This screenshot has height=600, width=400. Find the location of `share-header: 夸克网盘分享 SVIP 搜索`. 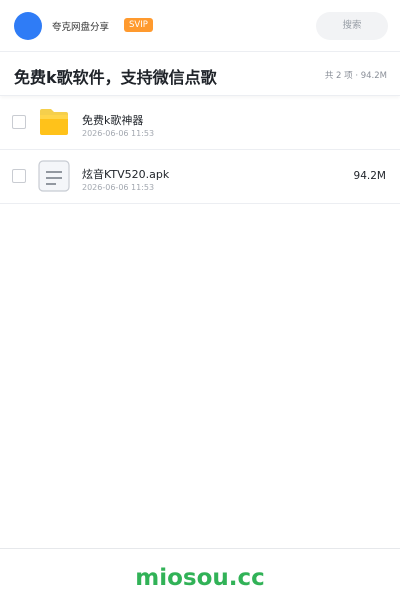

share-header: 夸克网盘分享 SVIP 搜索 is located at coordinates (200, 26).